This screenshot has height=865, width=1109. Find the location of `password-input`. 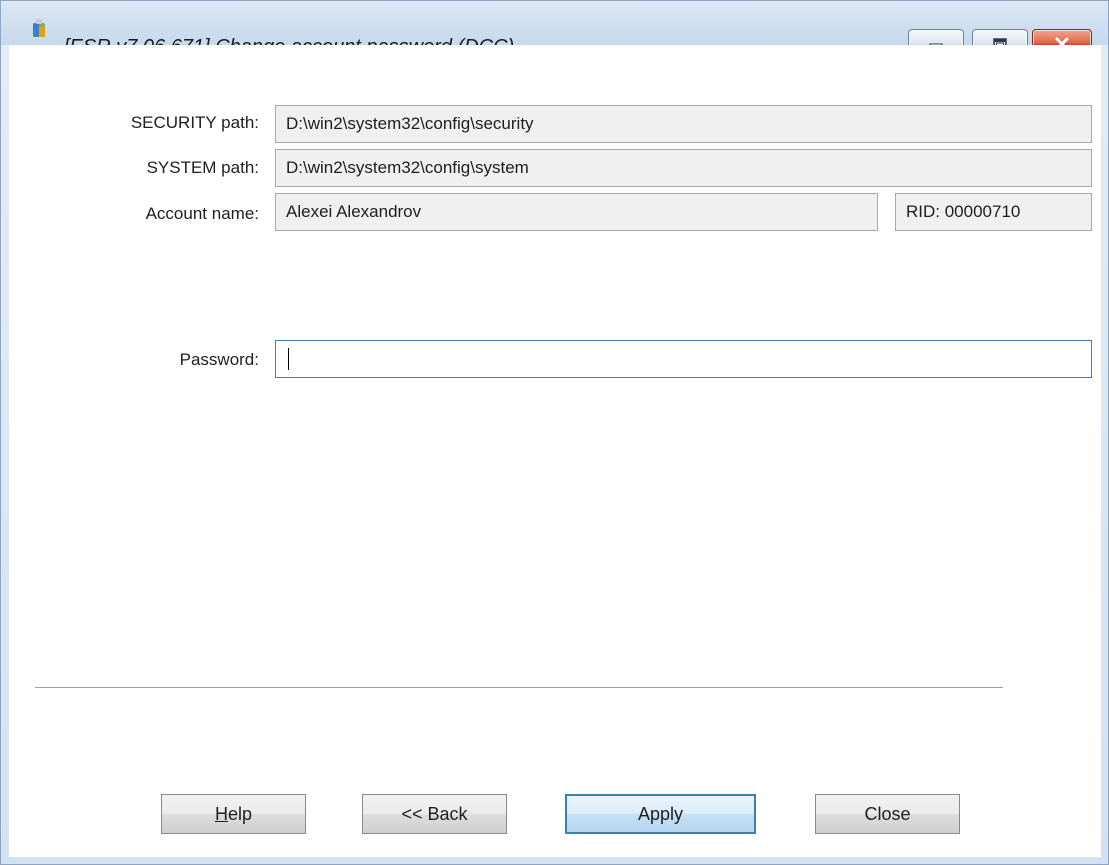

password-input is located at coordinates (683, 359).